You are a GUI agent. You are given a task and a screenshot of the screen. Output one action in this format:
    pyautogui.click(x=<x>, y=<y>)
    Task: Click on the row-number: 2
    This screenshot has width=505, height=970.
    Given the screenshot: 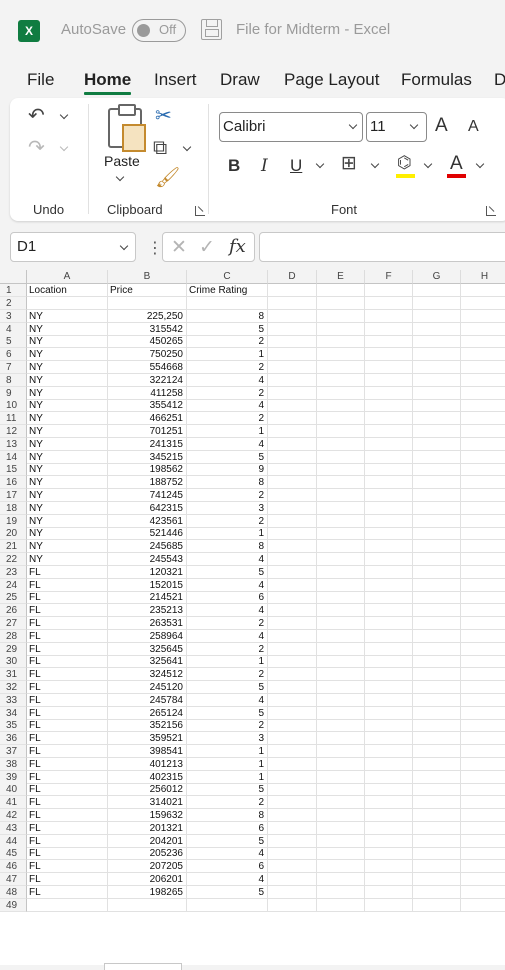 What is the action you would take?
    pyautogui.click(x=13, y=303)
    